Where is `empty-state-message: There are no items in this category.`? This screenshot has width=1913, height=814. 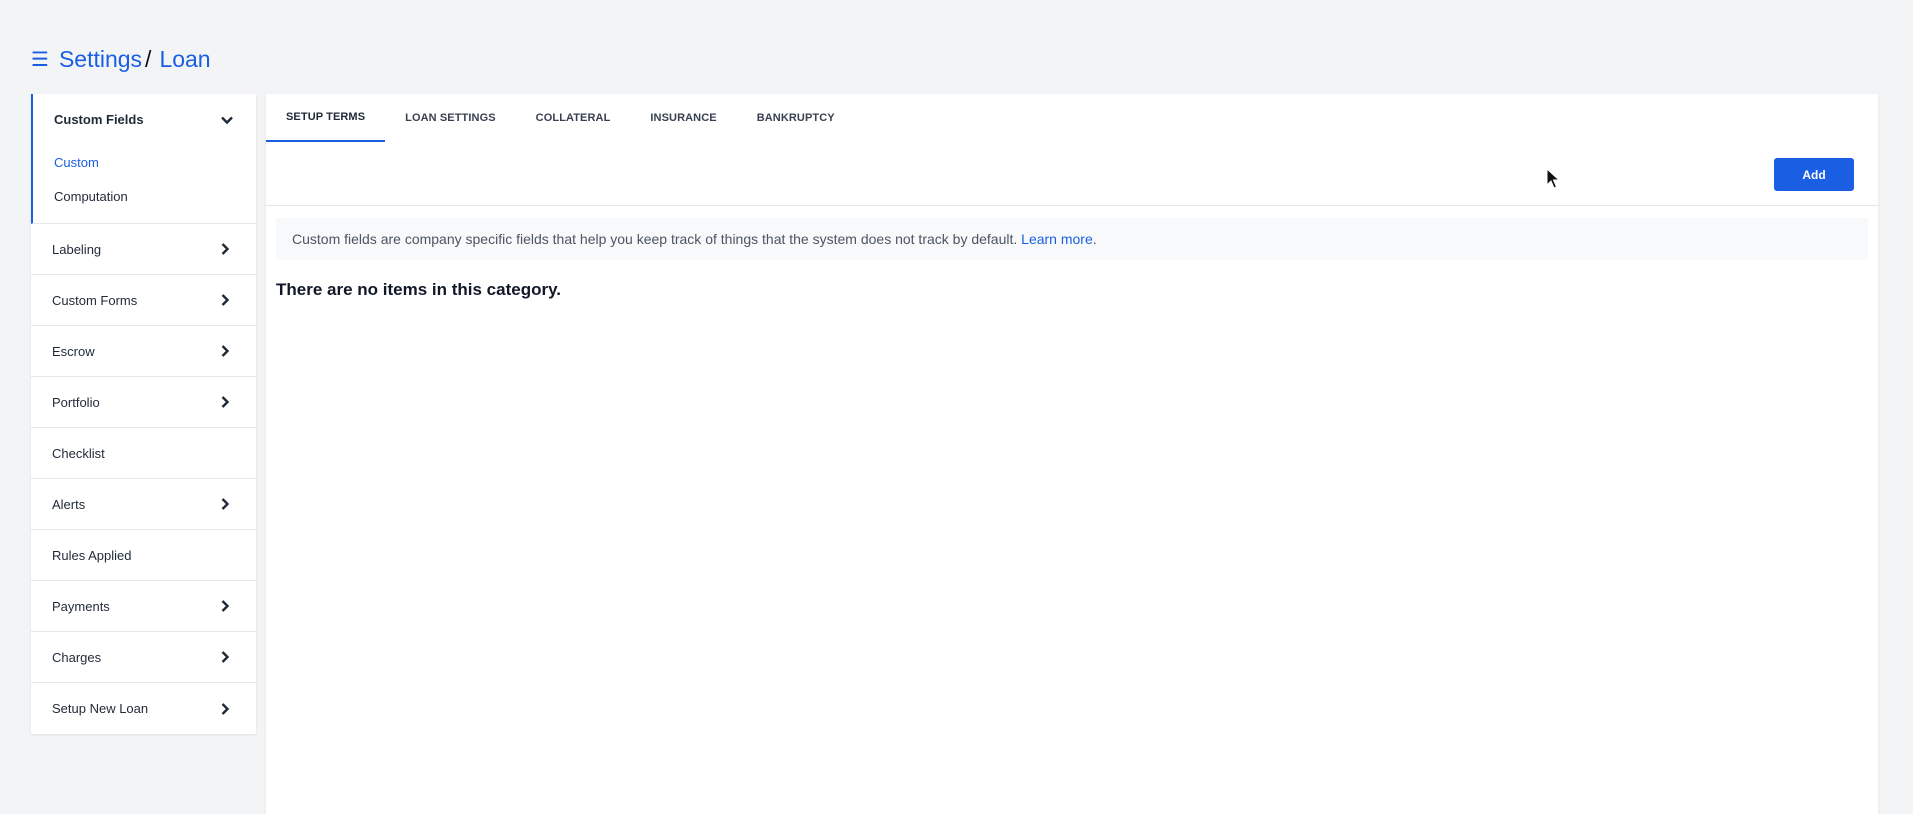 empty-state-message: There are no items in this category. is located at coordinates (418, 289).